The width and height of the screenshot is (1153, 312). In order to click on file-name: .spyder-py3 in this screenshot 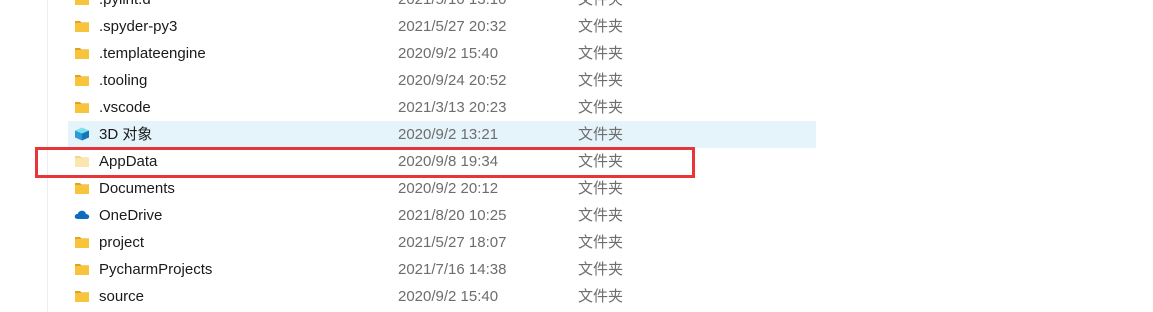, I will do `click(138, 26)`.